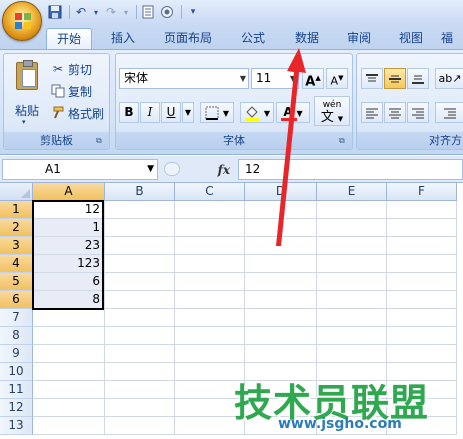 The height and width of the screenshot is (439, 463). I want to click on tab-review: 审阅, so click(359, 38).